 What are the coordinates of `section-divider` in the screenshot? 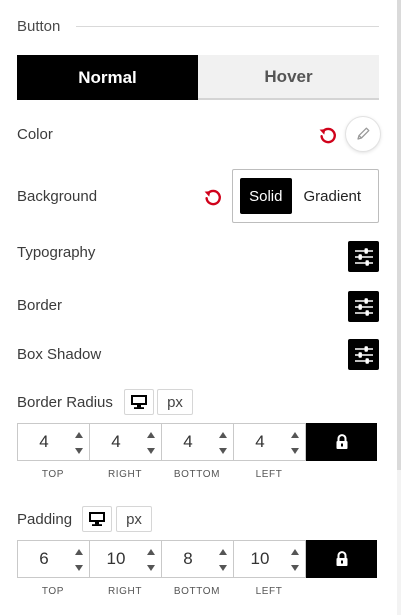 It's located at (227, 26).